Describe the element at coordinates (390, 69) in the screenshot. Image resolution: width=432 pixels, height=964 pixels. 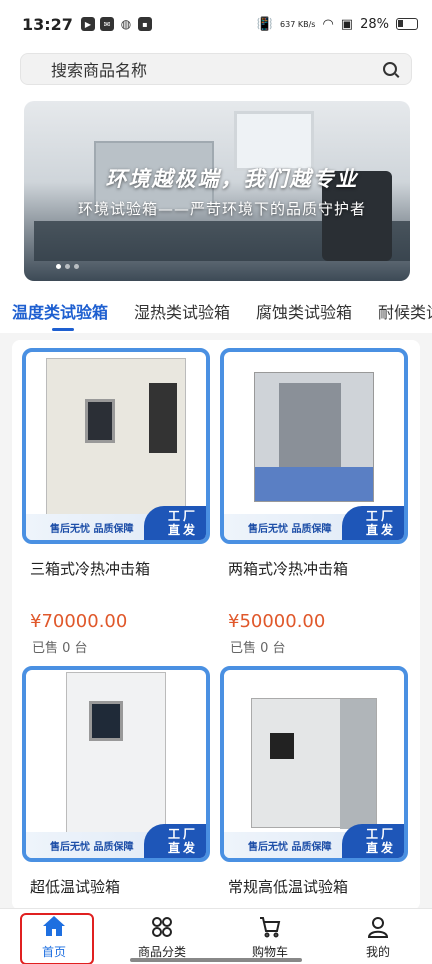
I see `search-icon` at that location.